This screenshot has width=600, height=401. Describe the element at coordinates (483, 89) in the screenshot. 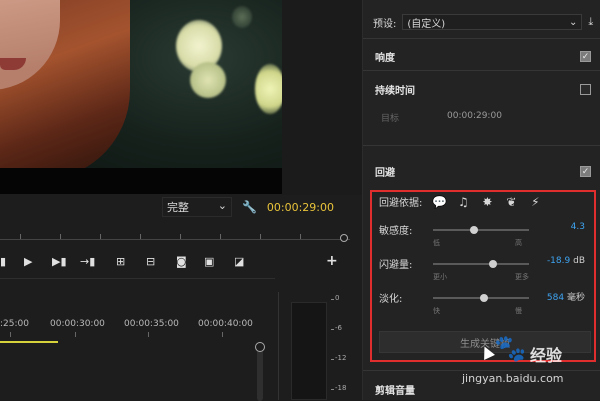

I see `duration-row: 持续时间` at that location.